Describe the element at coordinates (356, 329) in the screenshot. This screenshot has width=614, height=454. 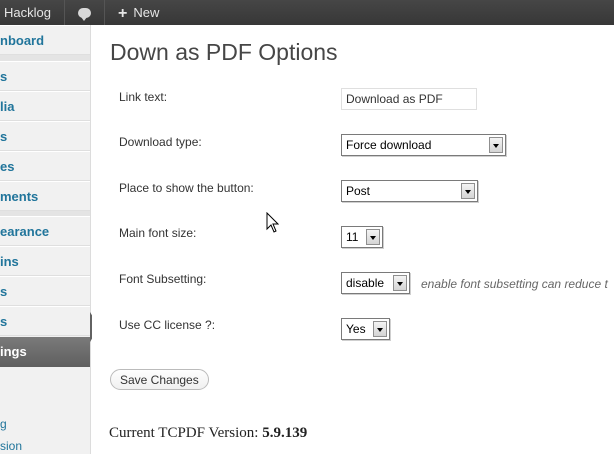
I see `cc-license-value: Yes` at that location.